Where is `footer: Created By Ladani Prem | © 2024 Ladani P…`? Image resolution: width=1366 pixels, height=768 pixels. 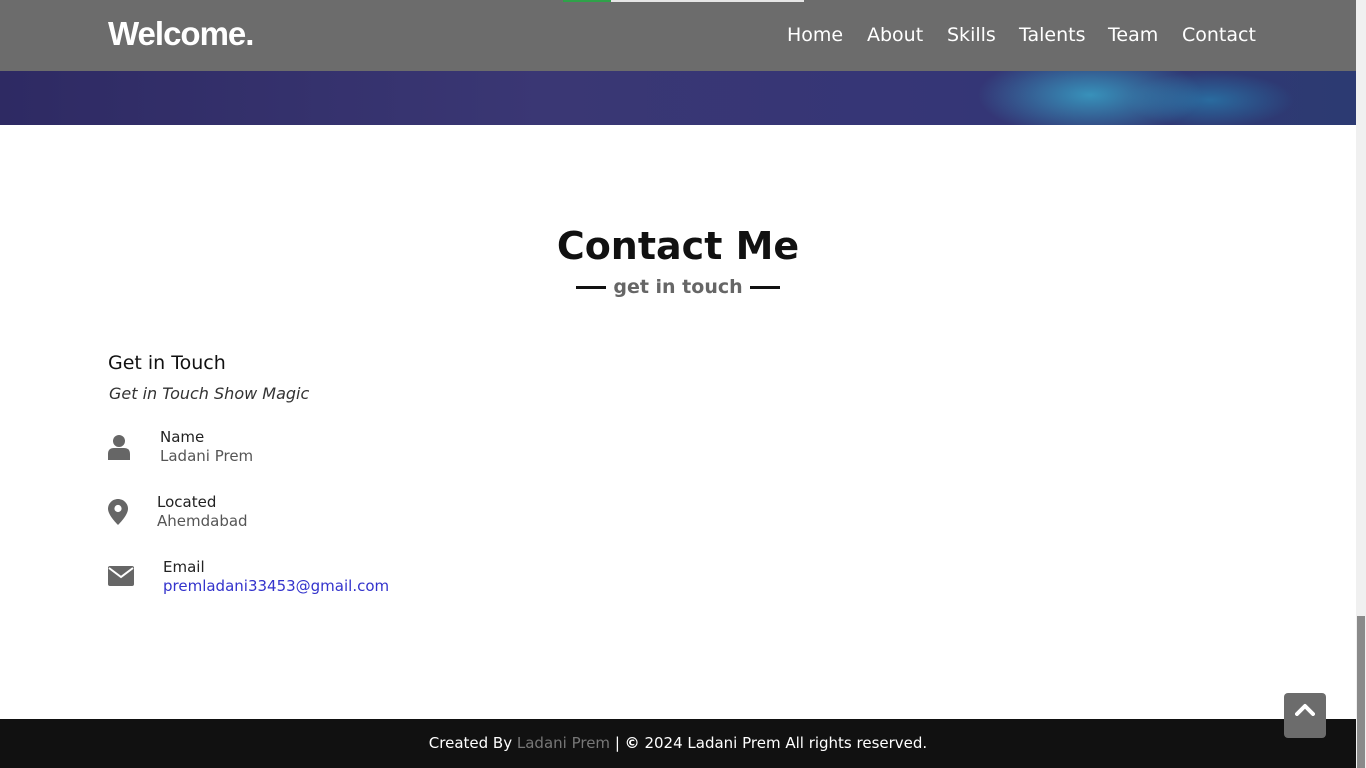 footer: Created By Ladani Prem | © 2024 Ladani P… is located at coordinates (678, 743).